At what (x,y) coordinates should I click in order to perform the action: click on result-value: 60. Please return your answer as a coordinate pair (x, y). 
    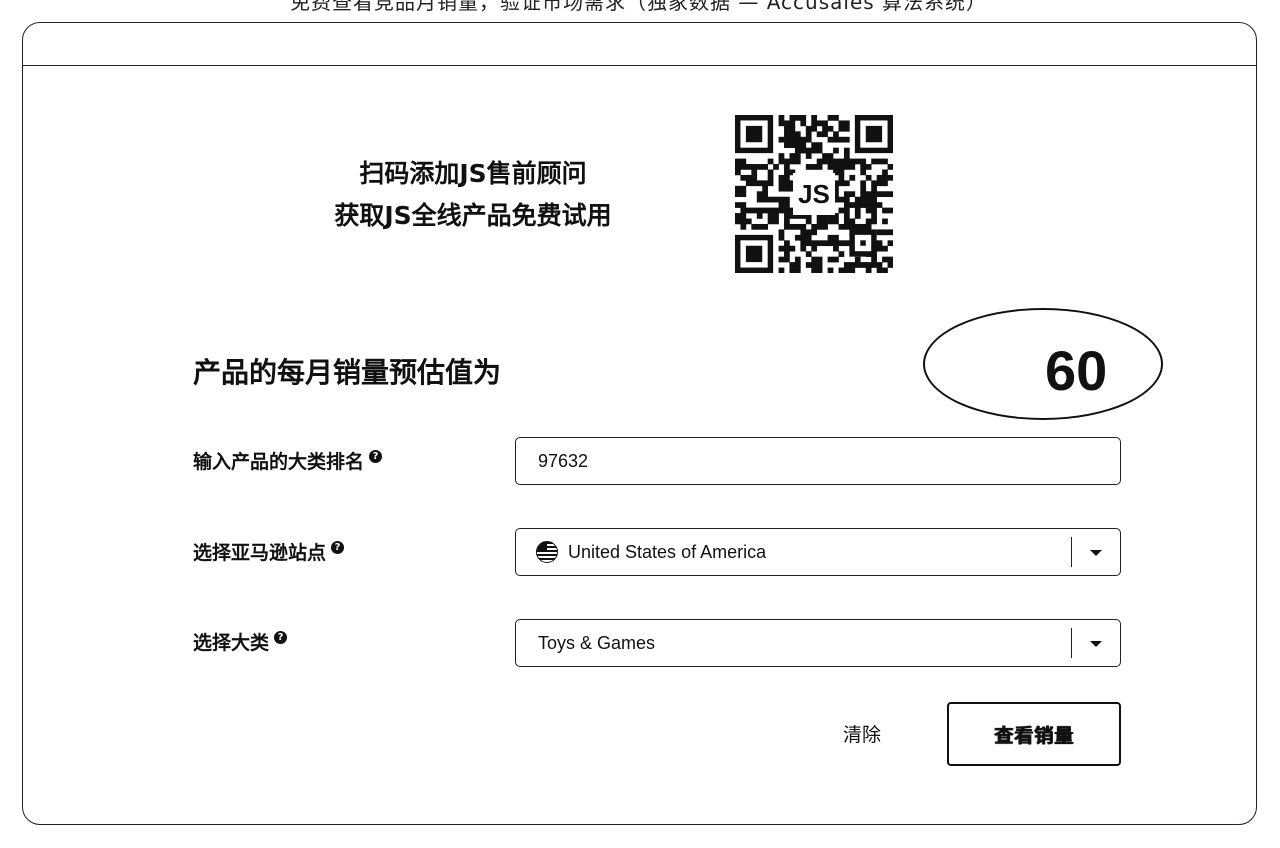
    Looking at the image, I should click on (1076, 370).